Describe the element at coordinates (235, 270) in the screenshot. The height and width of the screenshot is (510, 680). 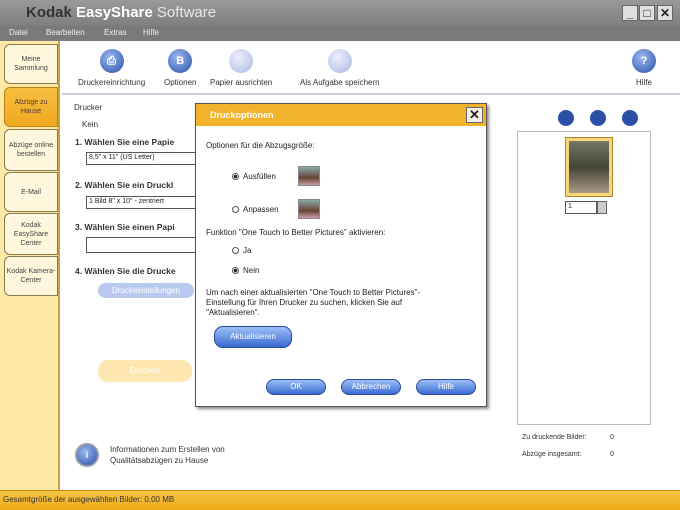
I see `radio-no` at that location.